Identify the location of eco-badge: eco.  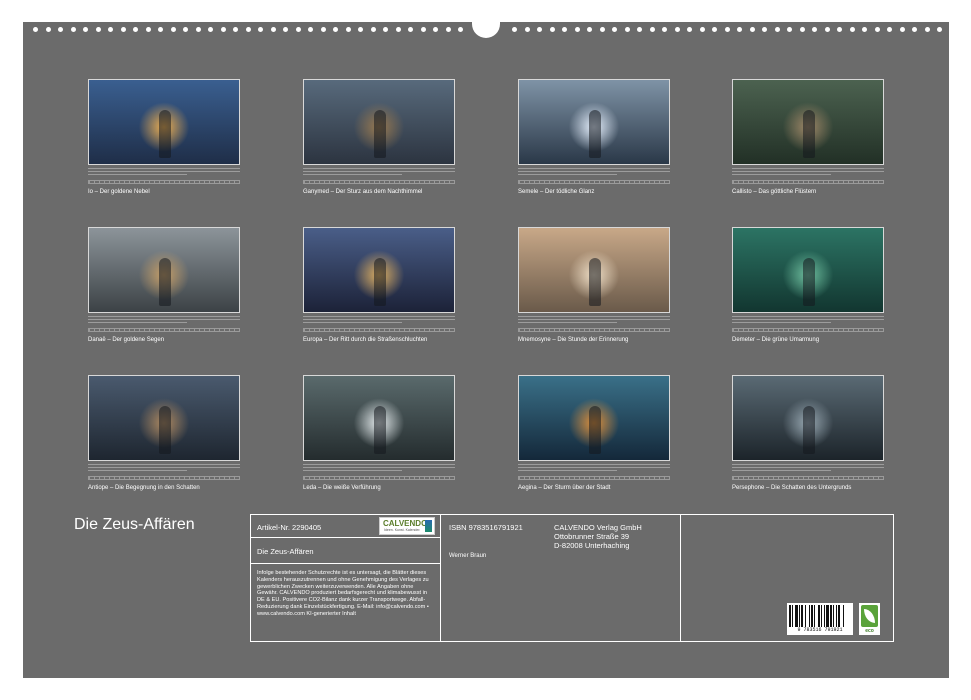
(869, 619).